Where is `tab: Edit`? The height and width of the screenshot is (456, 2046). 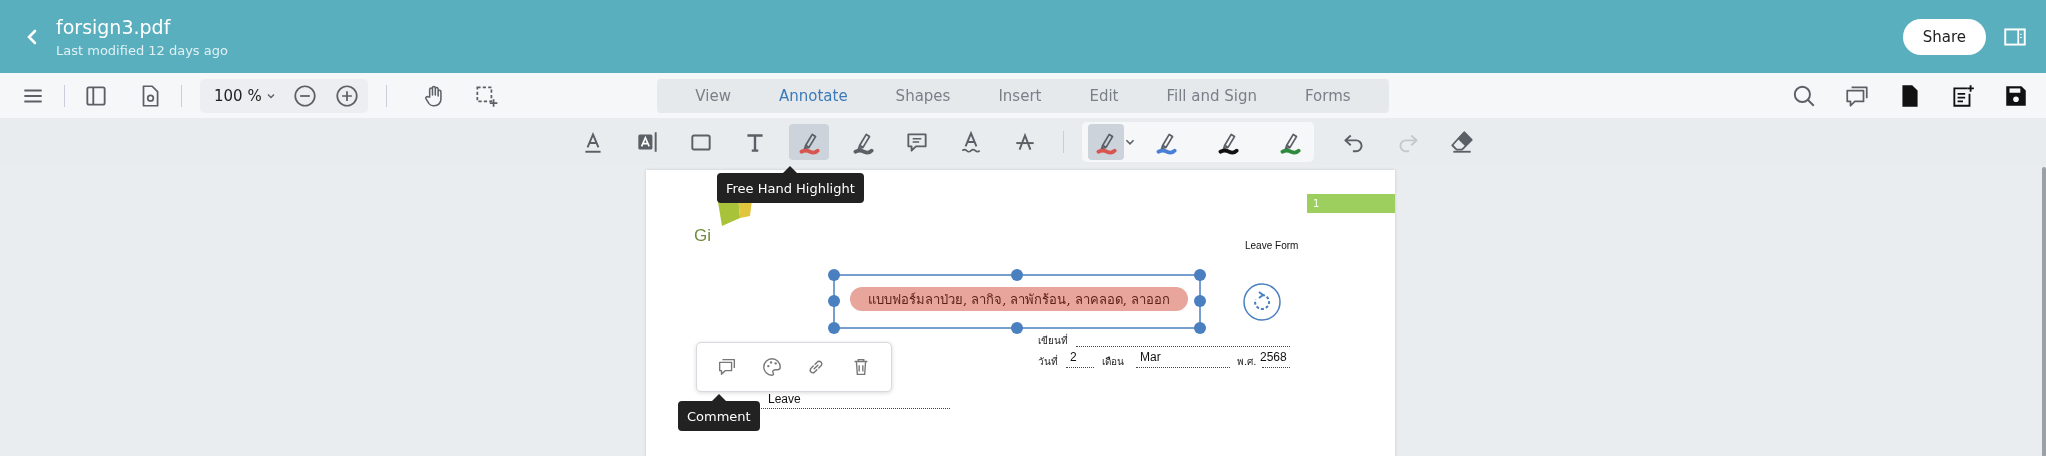
tab: Edit is located at coordinates (1104, 95).